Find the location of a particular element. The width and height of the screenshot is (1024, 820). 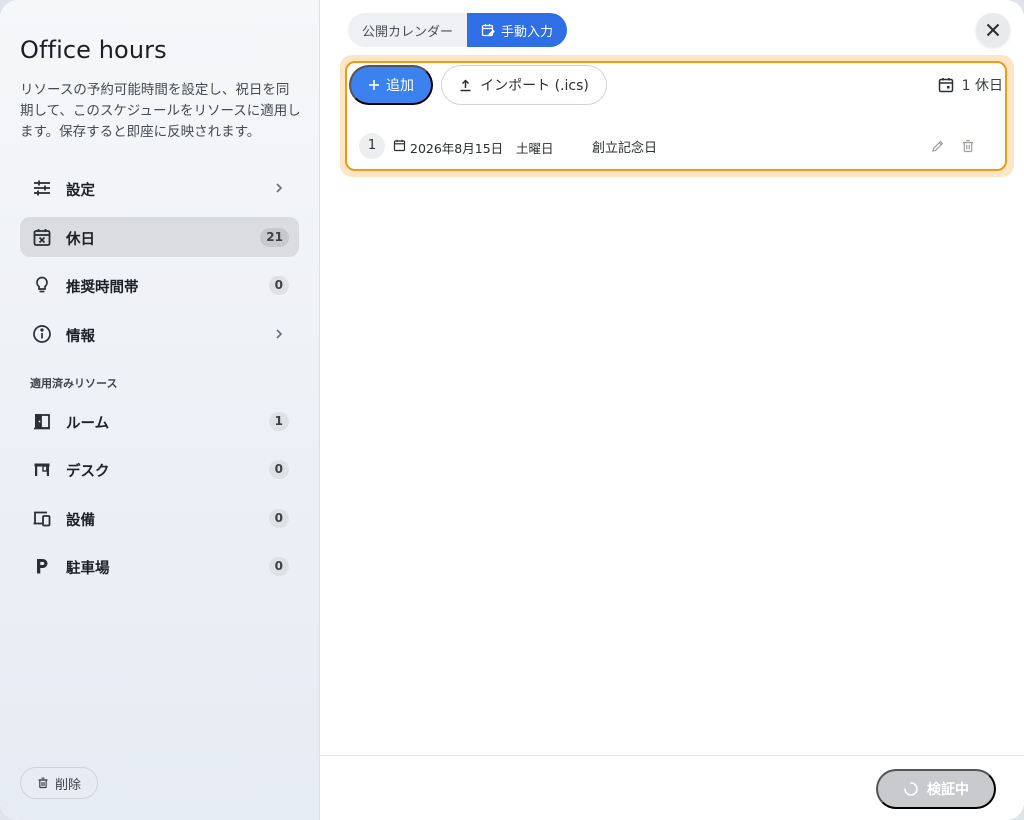

holiday-count: 1 休日 is located at coordinates (970, 85).